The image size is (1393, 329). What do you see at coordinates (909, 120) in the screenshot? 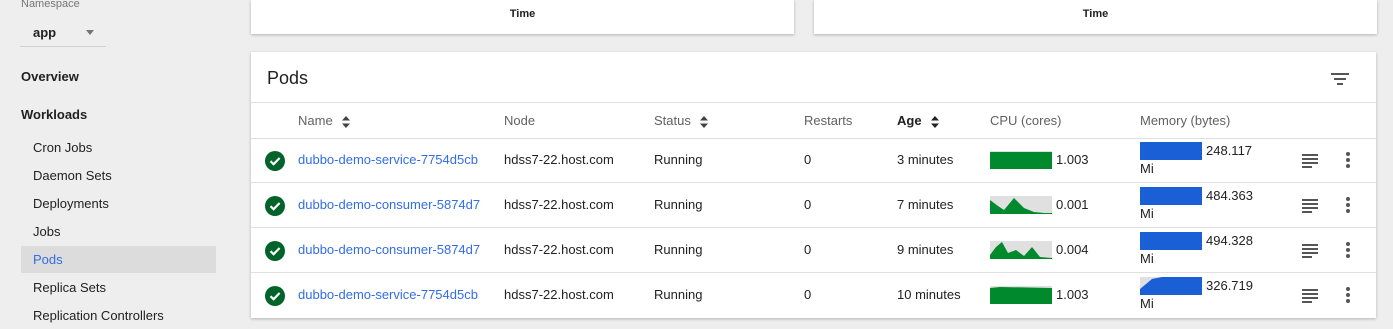
I see `column-header-label: Age` at bounding box center [909, 120].